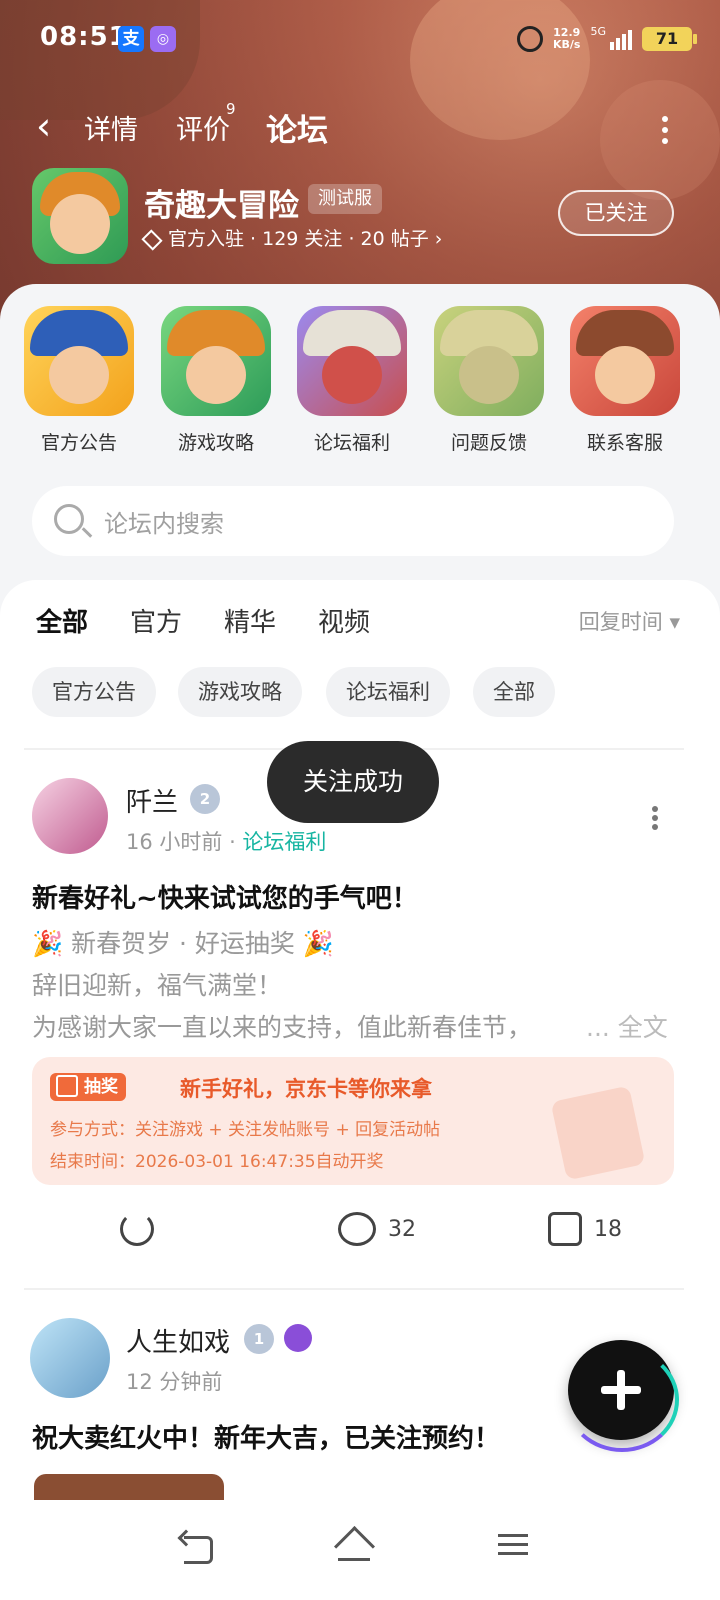  What do you see at coordinates (655, 818) in the screenshot?
I see `post-more-icon` at bounding box center [655, 818].